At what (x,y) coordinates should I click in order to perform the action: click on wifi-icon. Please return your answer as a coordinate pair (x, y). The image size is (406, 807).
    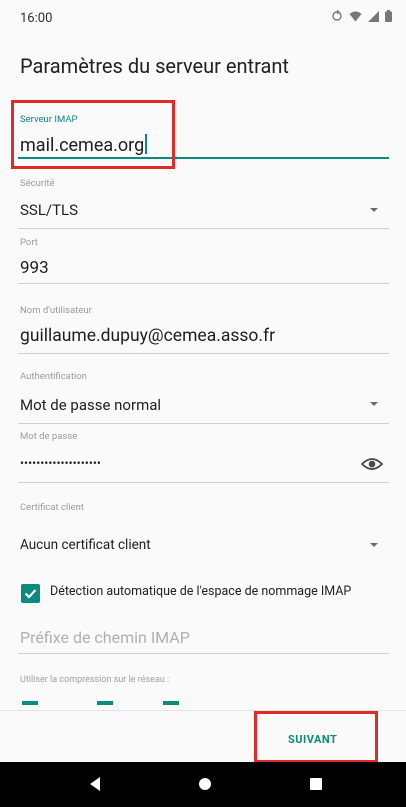
    Looking at the image, I should click on (355, 18).